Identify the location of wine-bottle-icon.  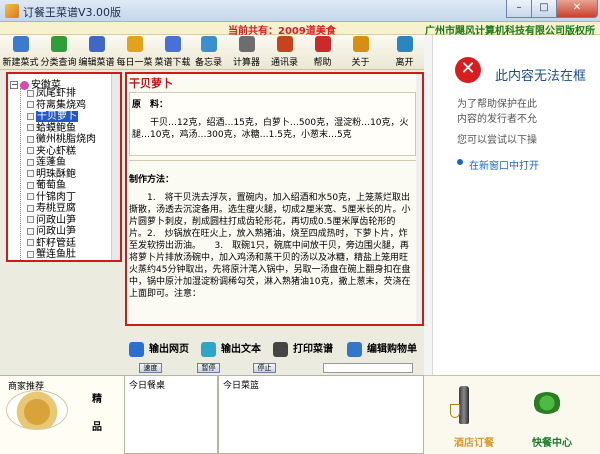
(463, 406).